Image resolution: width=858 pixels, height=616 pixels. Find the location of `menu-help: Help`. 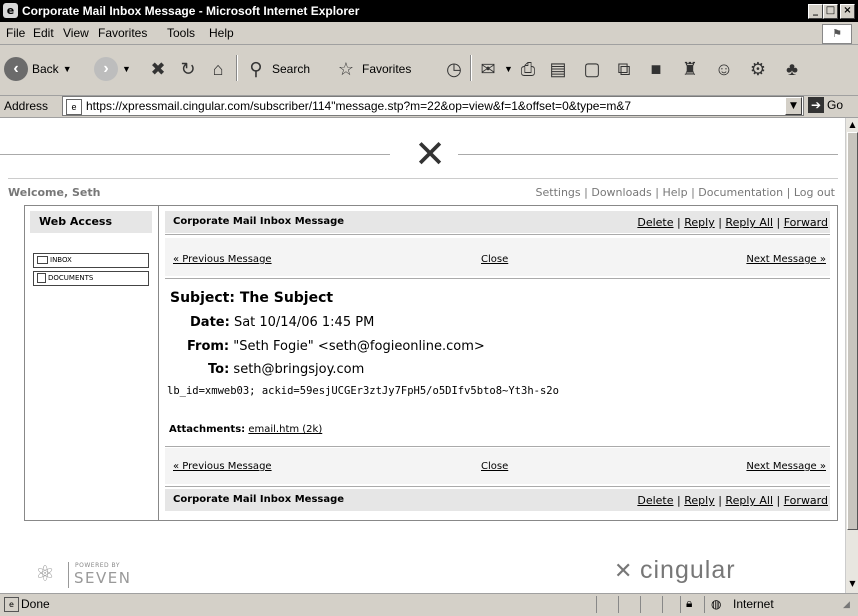

menu-help: Help is located at coordinates (221, 33).